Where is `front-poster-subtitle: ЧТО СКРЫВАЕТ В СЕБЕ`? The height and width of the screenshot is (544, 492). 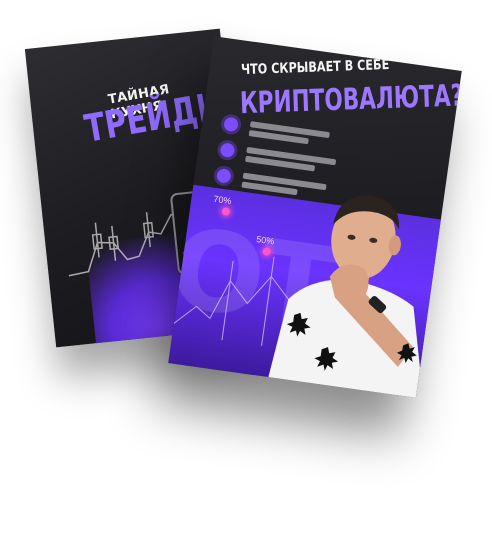
front-poster-subtitle: ЧТО СКРЫВАЕТ В СЕБЕ is located at coordinates (315, 67).